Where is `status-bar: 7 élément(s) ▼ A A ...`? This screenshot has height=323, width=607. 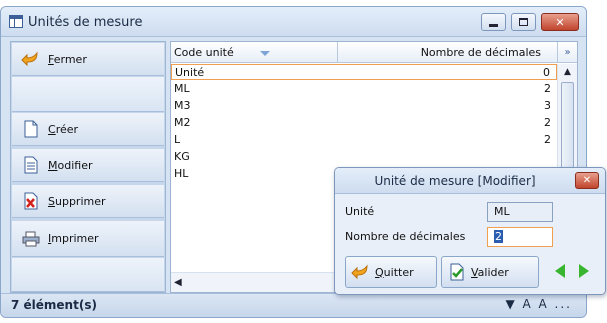 status-bar: 7 élément(s) ▼ A A ... is located at coordinates (293, 305).